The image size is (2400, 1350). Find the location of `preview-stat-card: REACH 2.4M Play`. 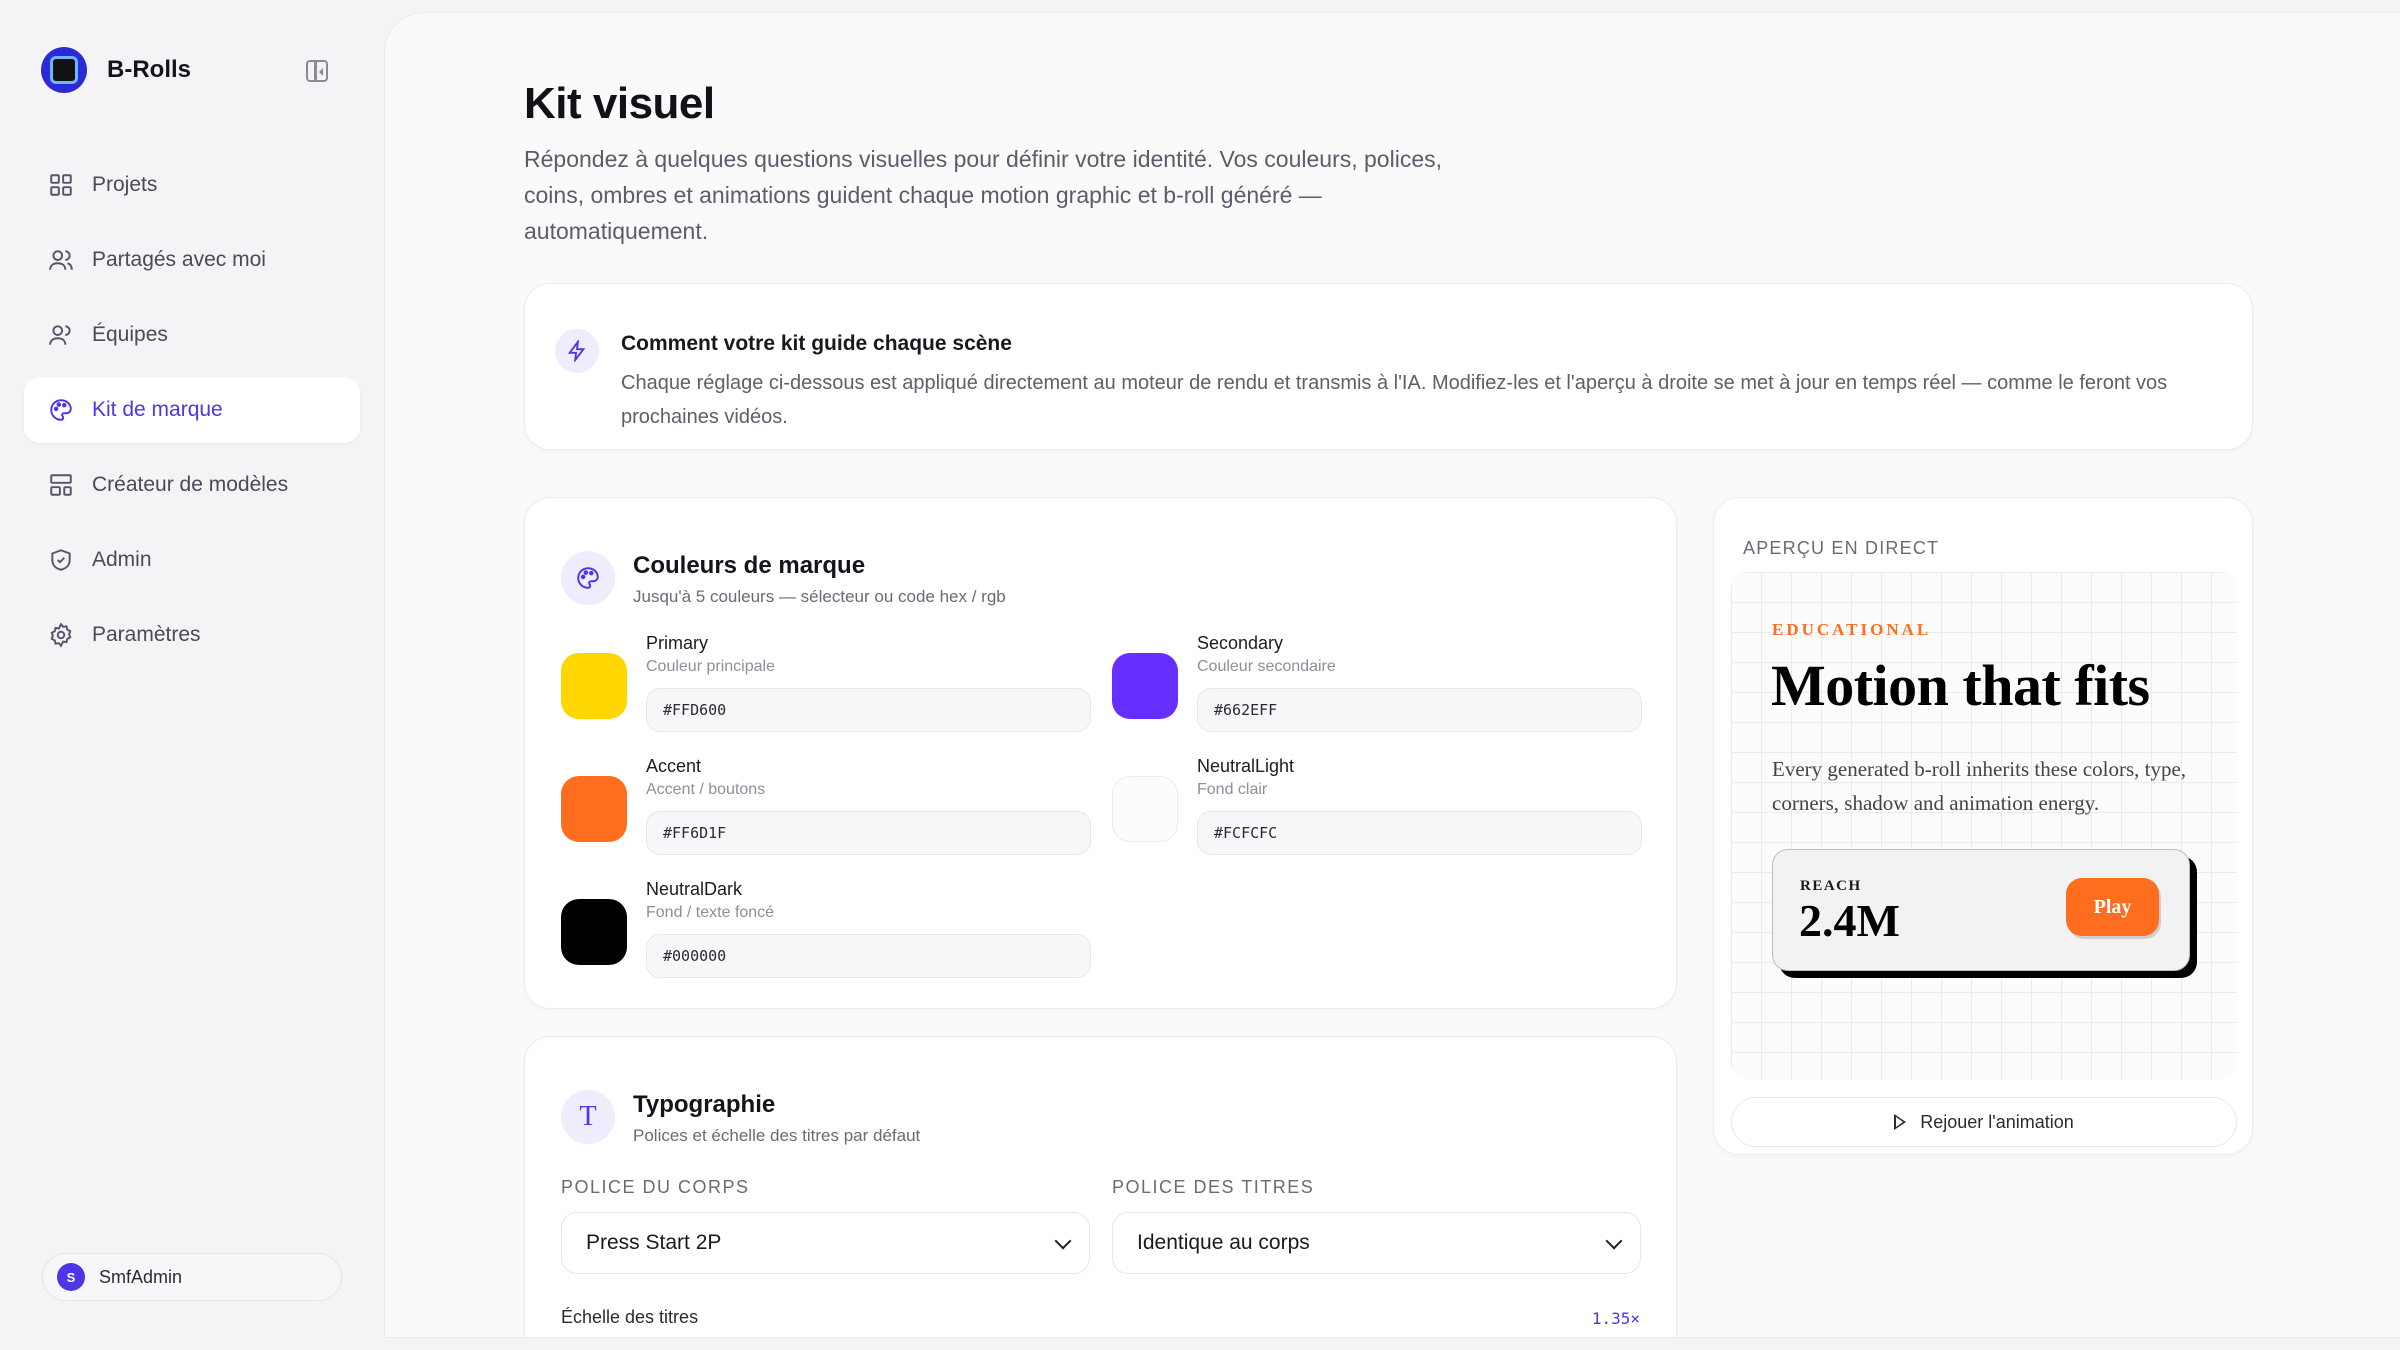

preview-stat-card: REACH 2.4M Play is located at coordinates (1981, 910).